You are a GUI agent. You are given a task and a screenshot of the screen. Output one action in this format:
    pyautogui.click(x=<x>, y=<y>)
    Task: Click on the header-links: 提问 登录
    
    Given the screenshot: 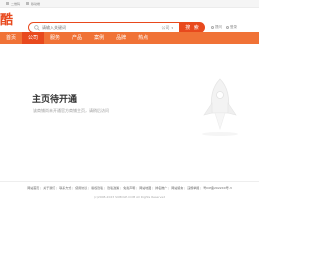 What is the action you would take?
    pyautogui.click(x=226, y=27)
    